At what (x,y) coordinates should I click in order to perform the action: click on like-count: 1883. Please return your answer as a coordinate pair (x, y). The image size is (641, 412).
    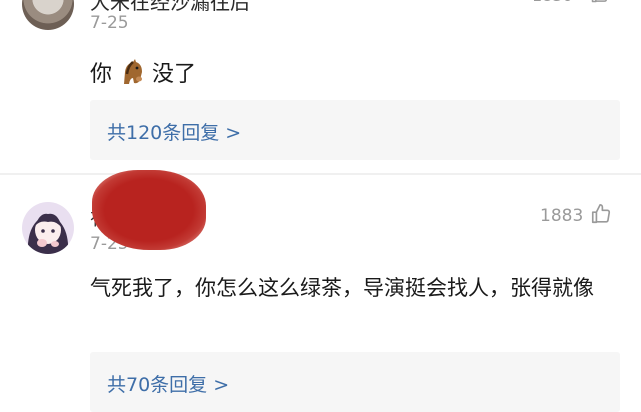
    Looking at the image, I should click on (562, 216).